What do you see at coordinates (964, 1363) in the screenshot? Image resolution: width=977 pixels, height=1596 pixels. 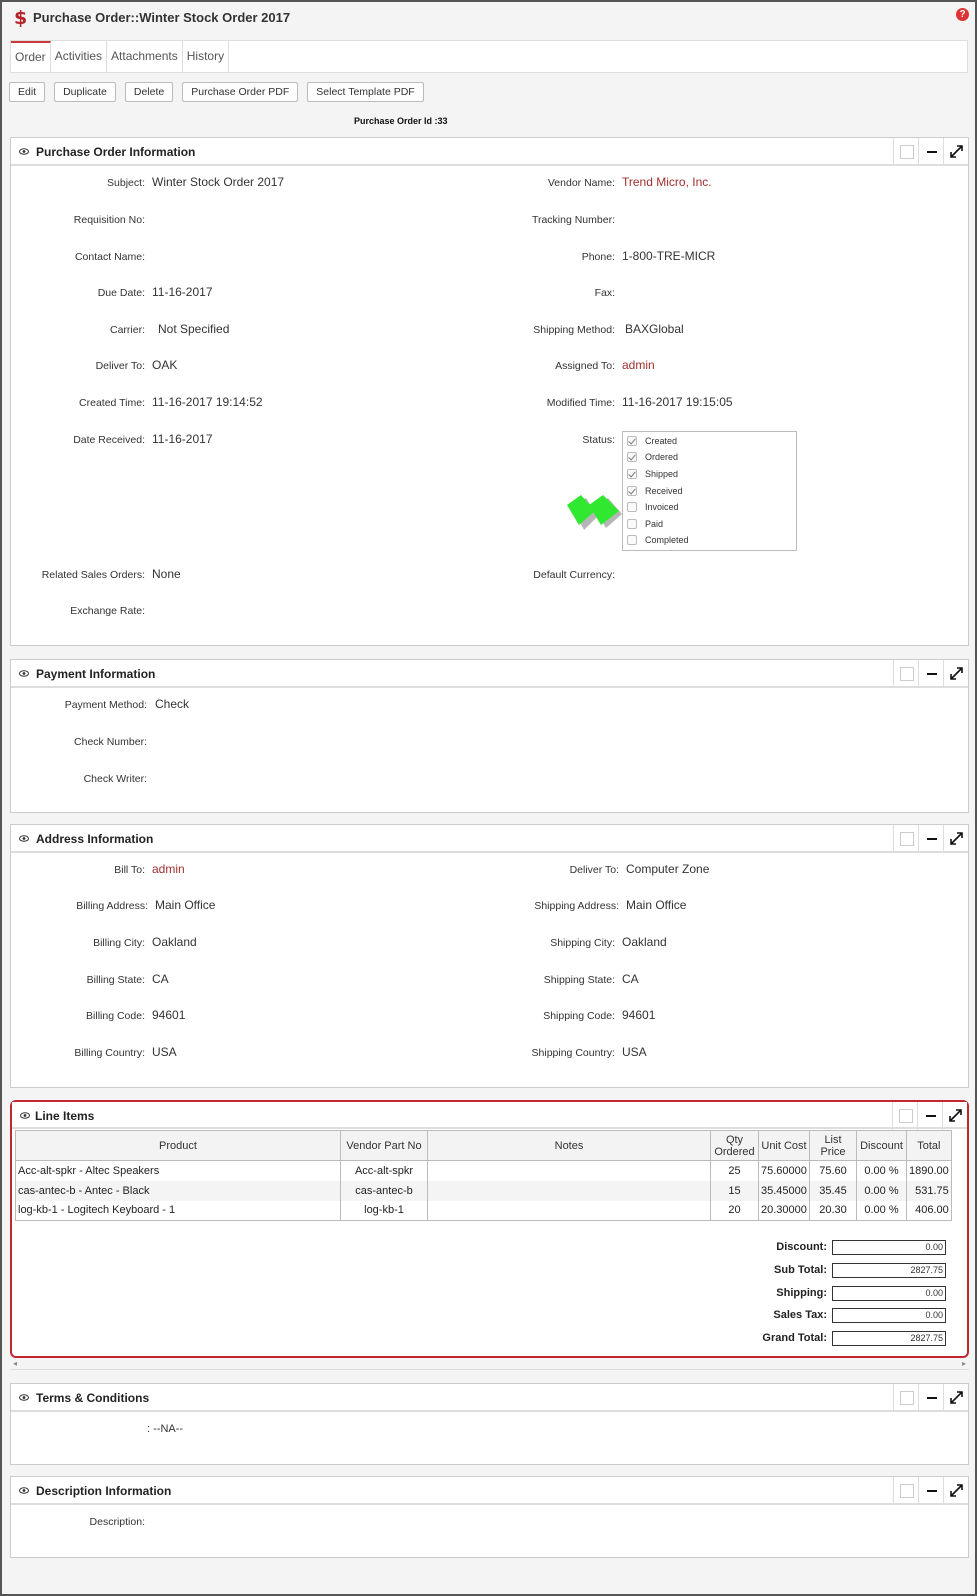 I see `scroll-right-icon: ▸` at bounding box center [964, 1363].